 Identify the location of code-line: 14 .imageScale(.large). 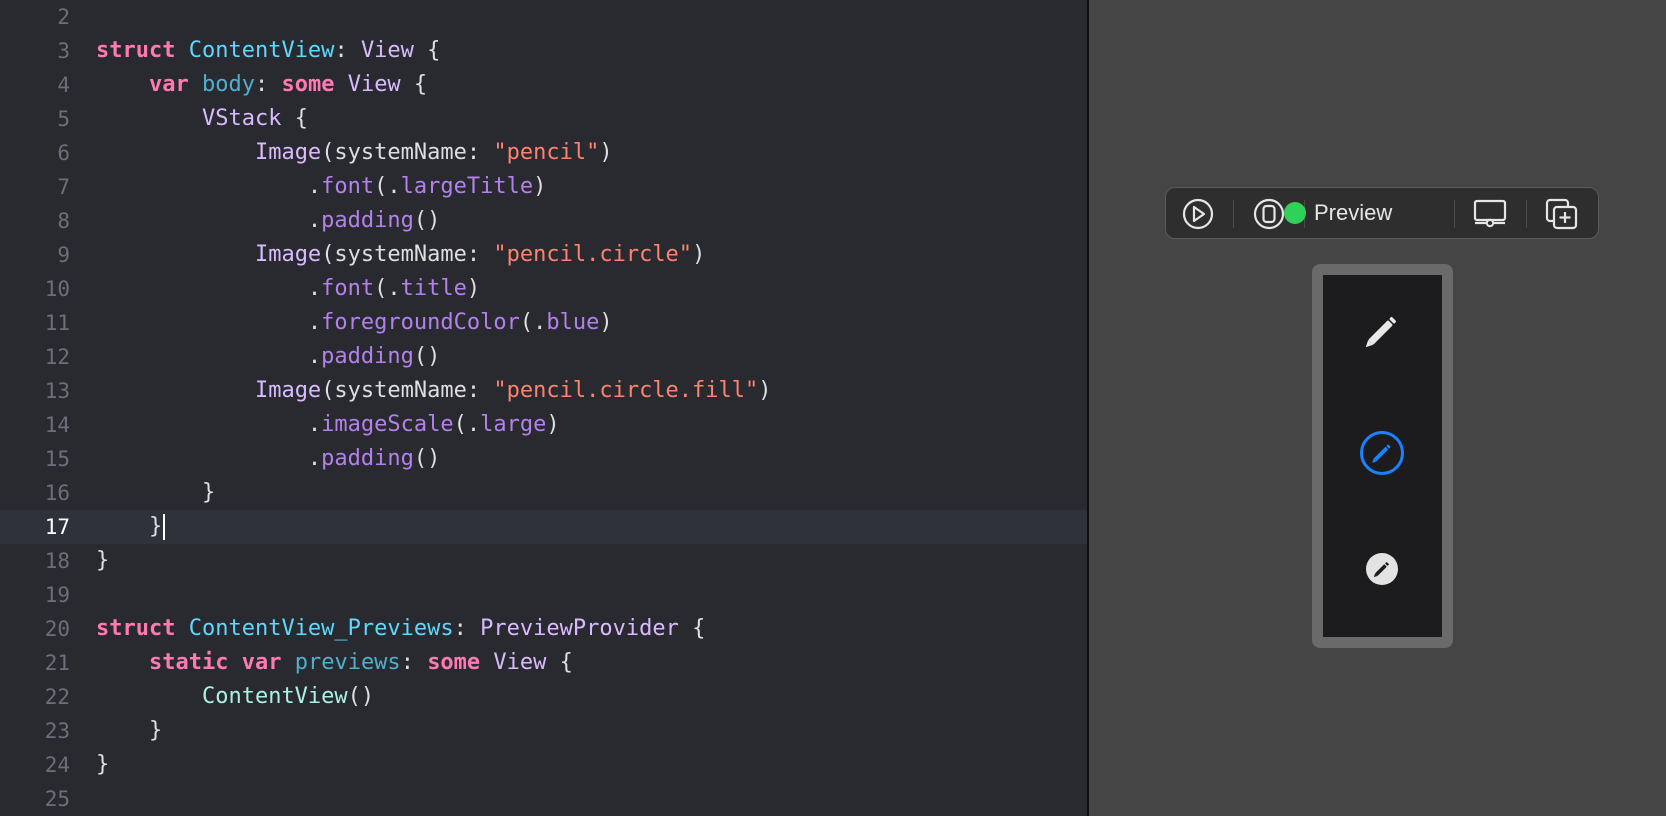
(543, 425).